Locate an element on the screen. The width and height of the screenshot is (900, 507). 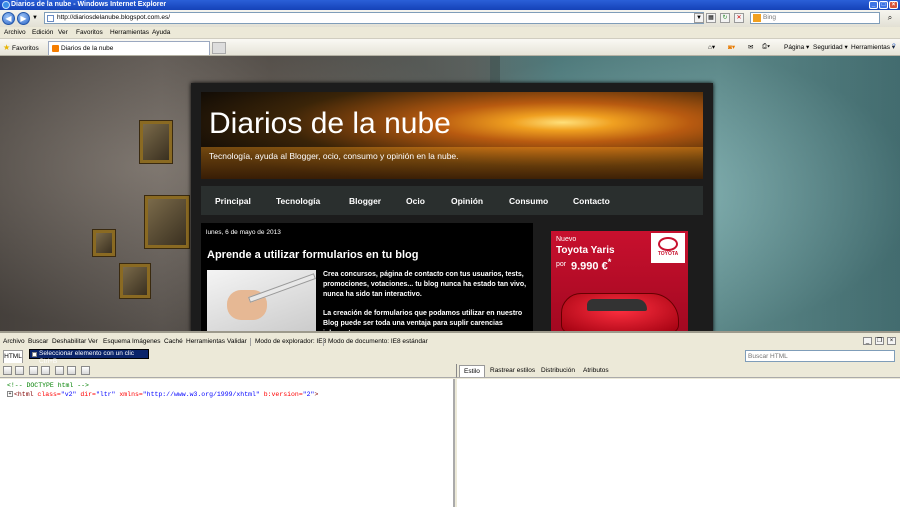
refresh-icon: ↻ is located at coordinates (725, 18).